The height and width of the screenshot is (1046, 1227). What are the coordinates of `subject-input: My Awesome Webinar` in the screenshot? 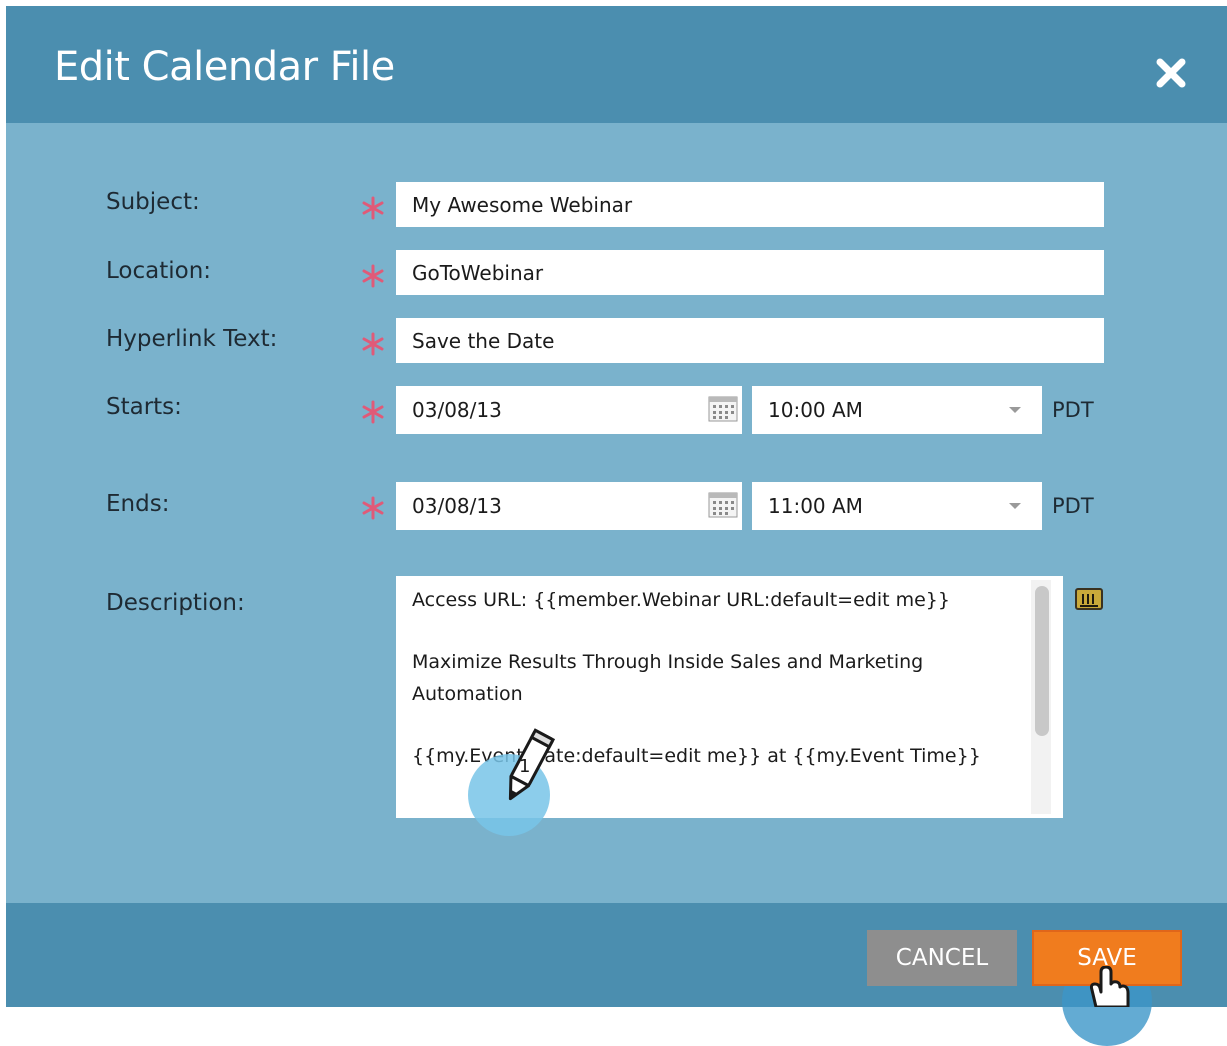 It's located at (750, 204).